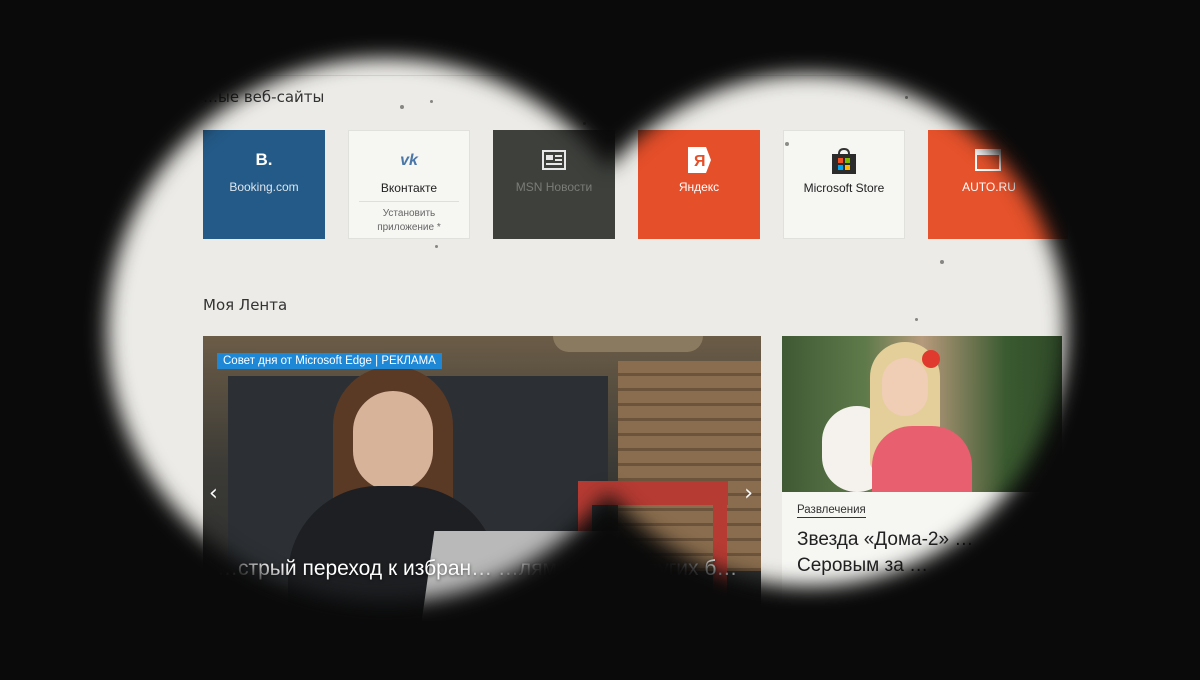  Describe the element at coordinates (393, 441) in the screenshot. I see `hero-image-face` at that location.